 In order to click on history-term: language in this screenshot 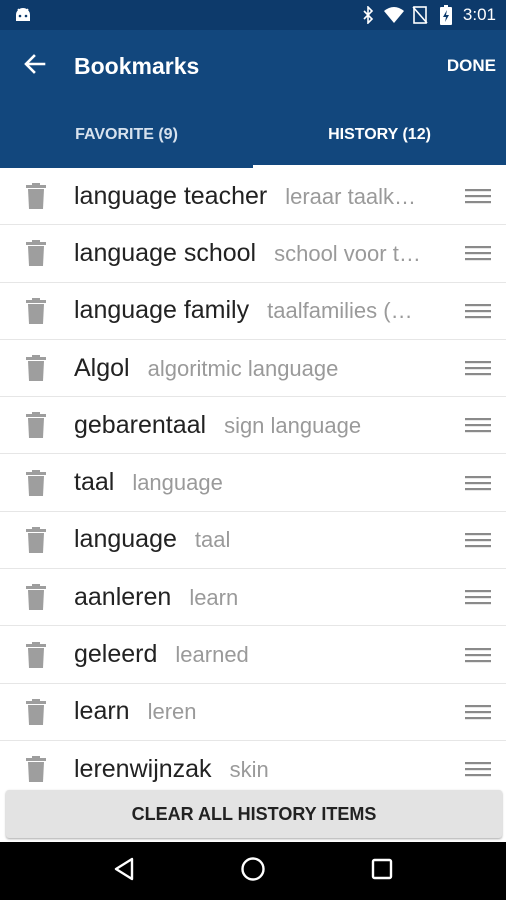, I will do `click(125, 539)`.